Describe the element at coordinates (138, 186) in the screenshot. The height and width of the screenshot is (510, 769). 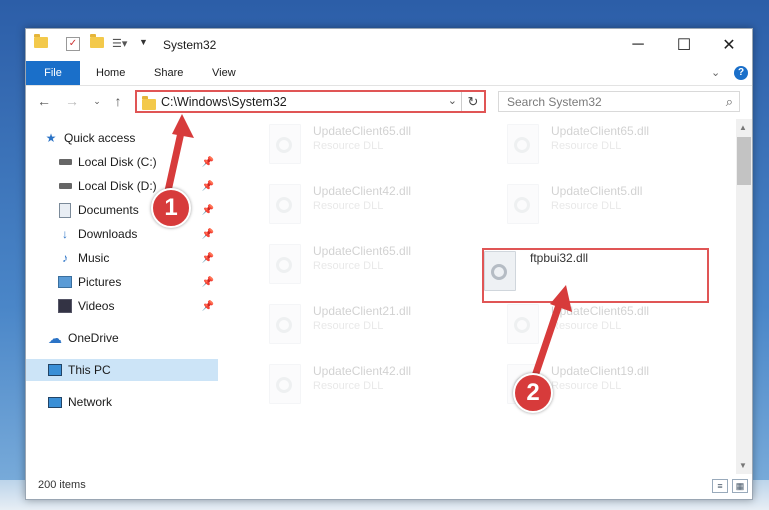
I see `sidebar-item-local-disk-d: Local Disk (D:) 📌` at that location.